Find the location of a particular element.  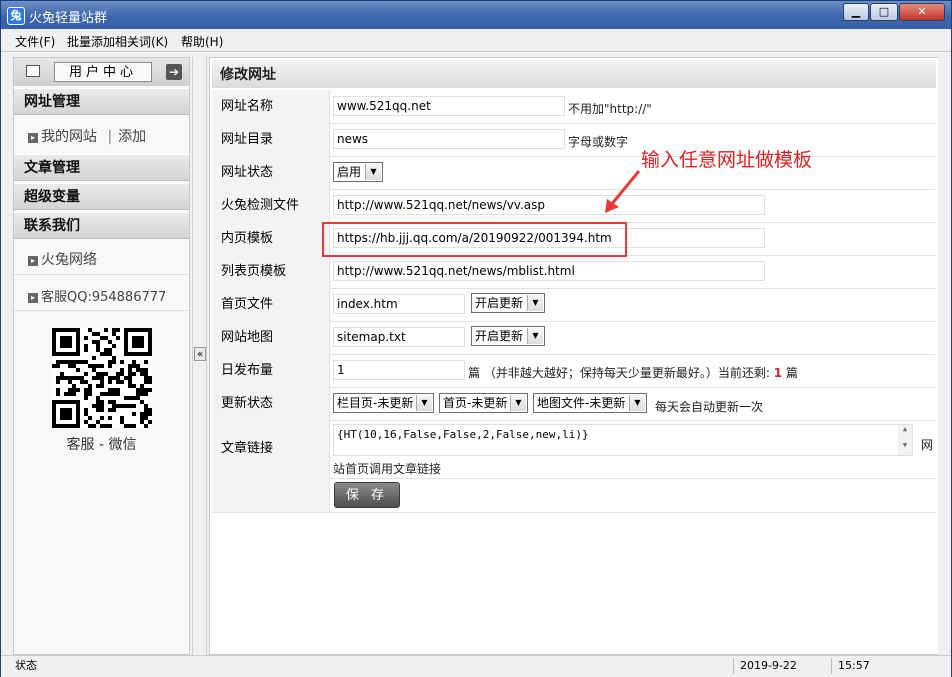

update-status-hint: 每天会自动更新一次 is located at coordinates (709, 407).